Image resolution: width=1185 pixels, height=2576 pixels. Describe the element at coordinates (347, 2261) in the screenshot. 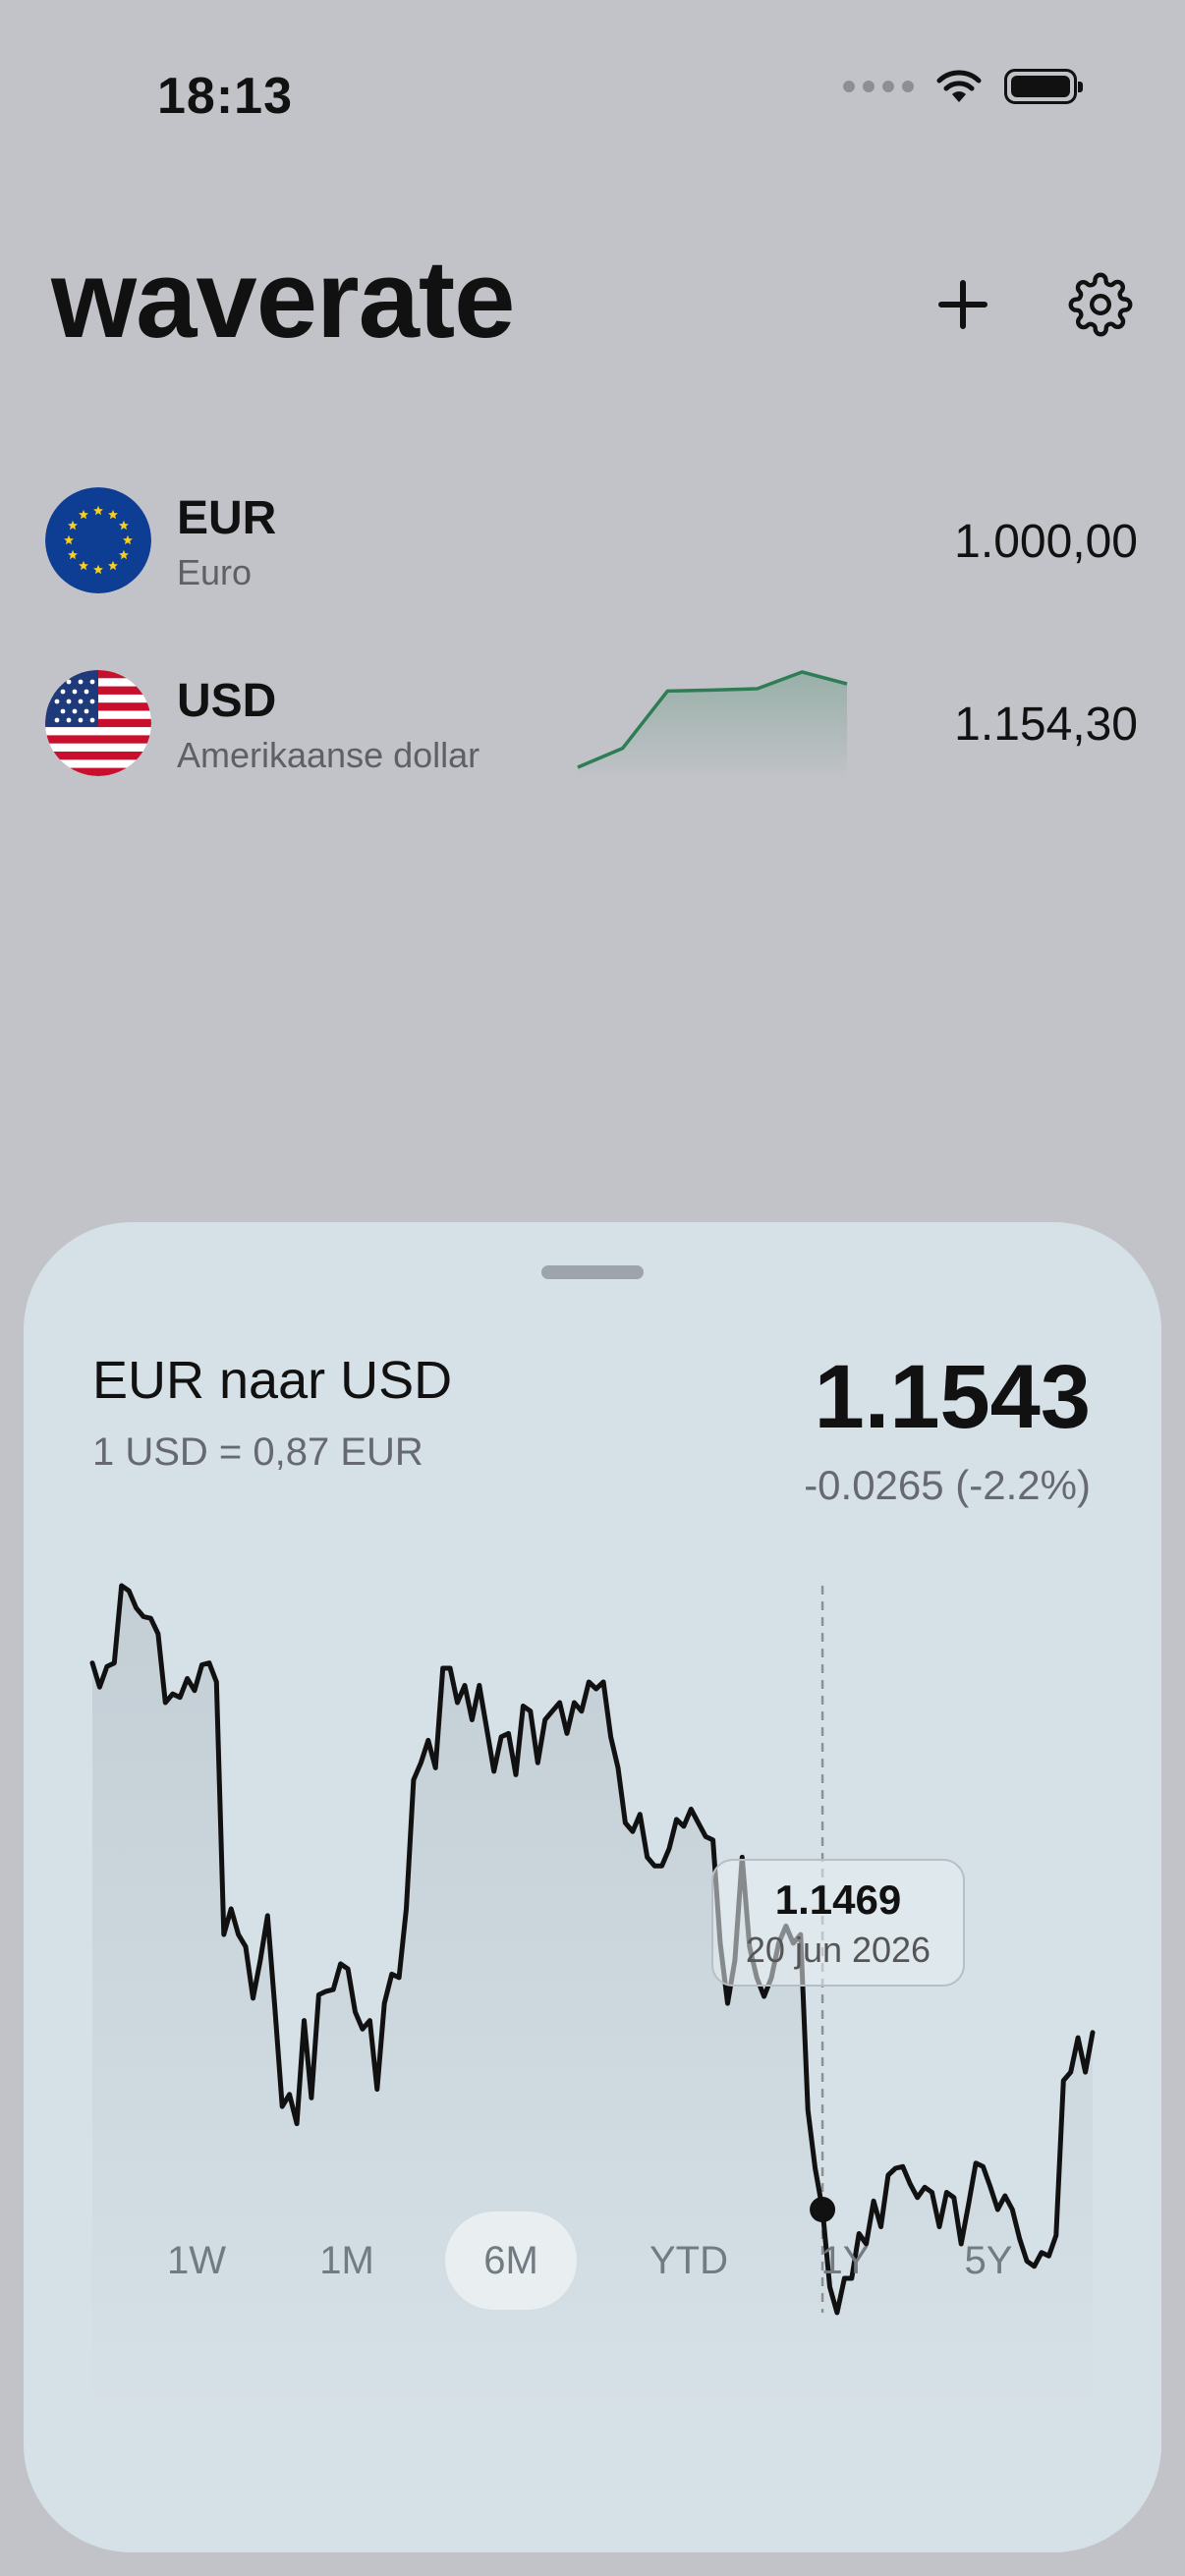

I see `range-1m: 1M` at that location.